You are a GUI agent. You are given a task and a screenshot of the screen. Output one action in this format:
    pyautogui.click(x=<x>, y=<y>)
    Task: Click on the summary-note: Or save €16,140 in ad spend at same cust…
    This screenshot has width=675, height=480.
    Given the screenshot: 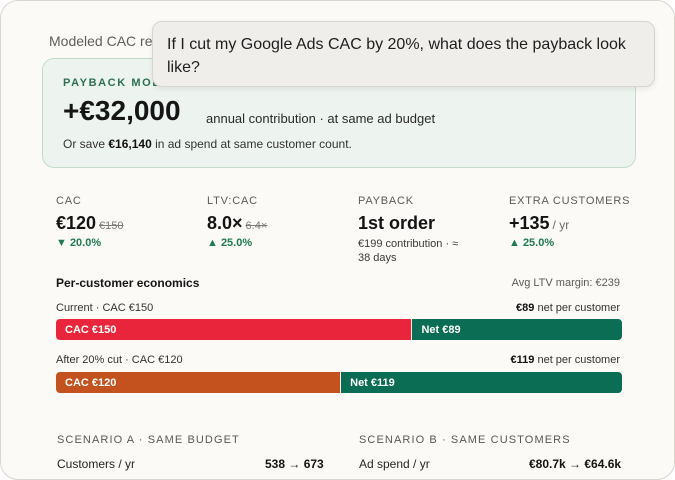 What is the action you would take?
    pyautogui.click(x=207, y=144)
    